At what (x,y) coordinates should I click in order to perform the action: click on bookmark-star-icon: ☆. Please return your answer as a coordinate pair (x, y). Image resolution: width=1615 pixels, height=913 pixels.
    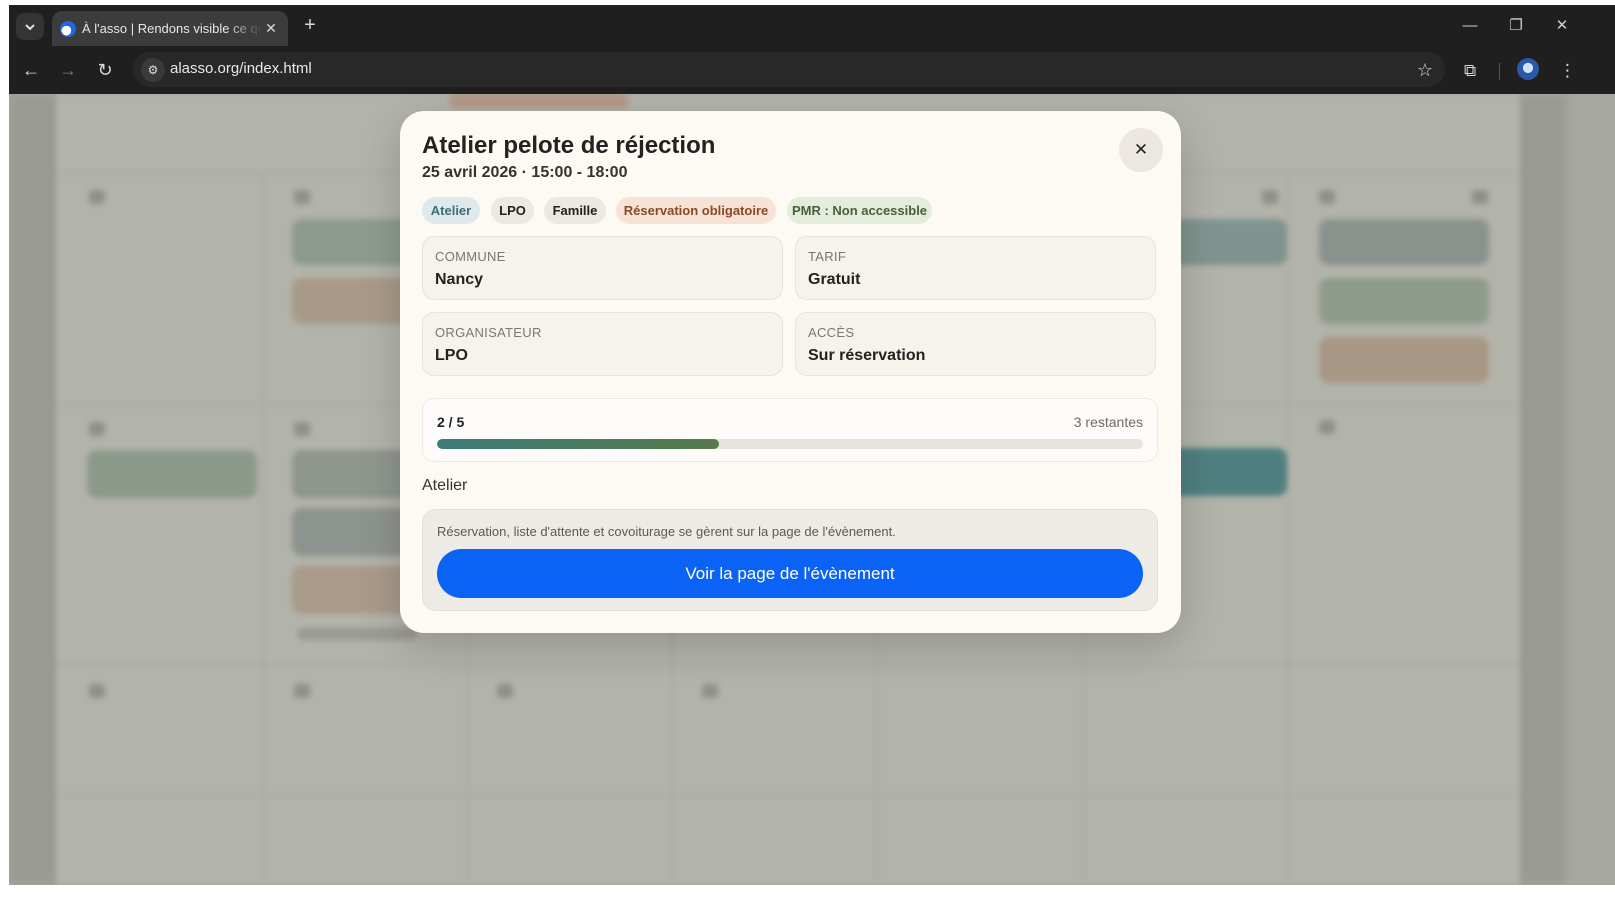
    Looking at the image, I should click on (1425, 70).